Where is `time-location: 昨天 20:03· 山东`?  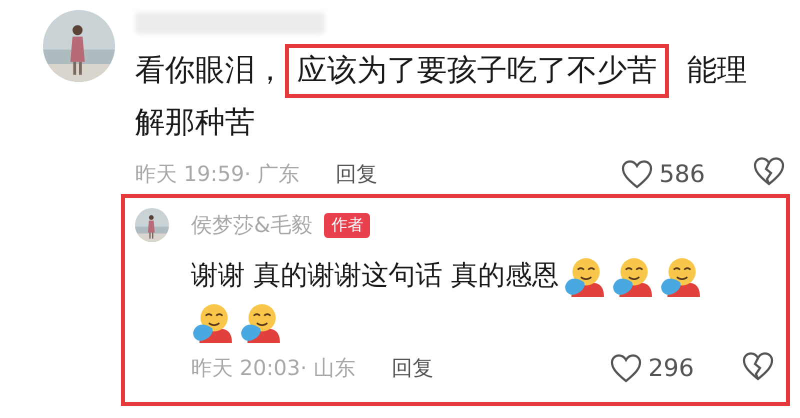 time-location: 昨天 20:03· 山东 is located at coordinates (273, 368).